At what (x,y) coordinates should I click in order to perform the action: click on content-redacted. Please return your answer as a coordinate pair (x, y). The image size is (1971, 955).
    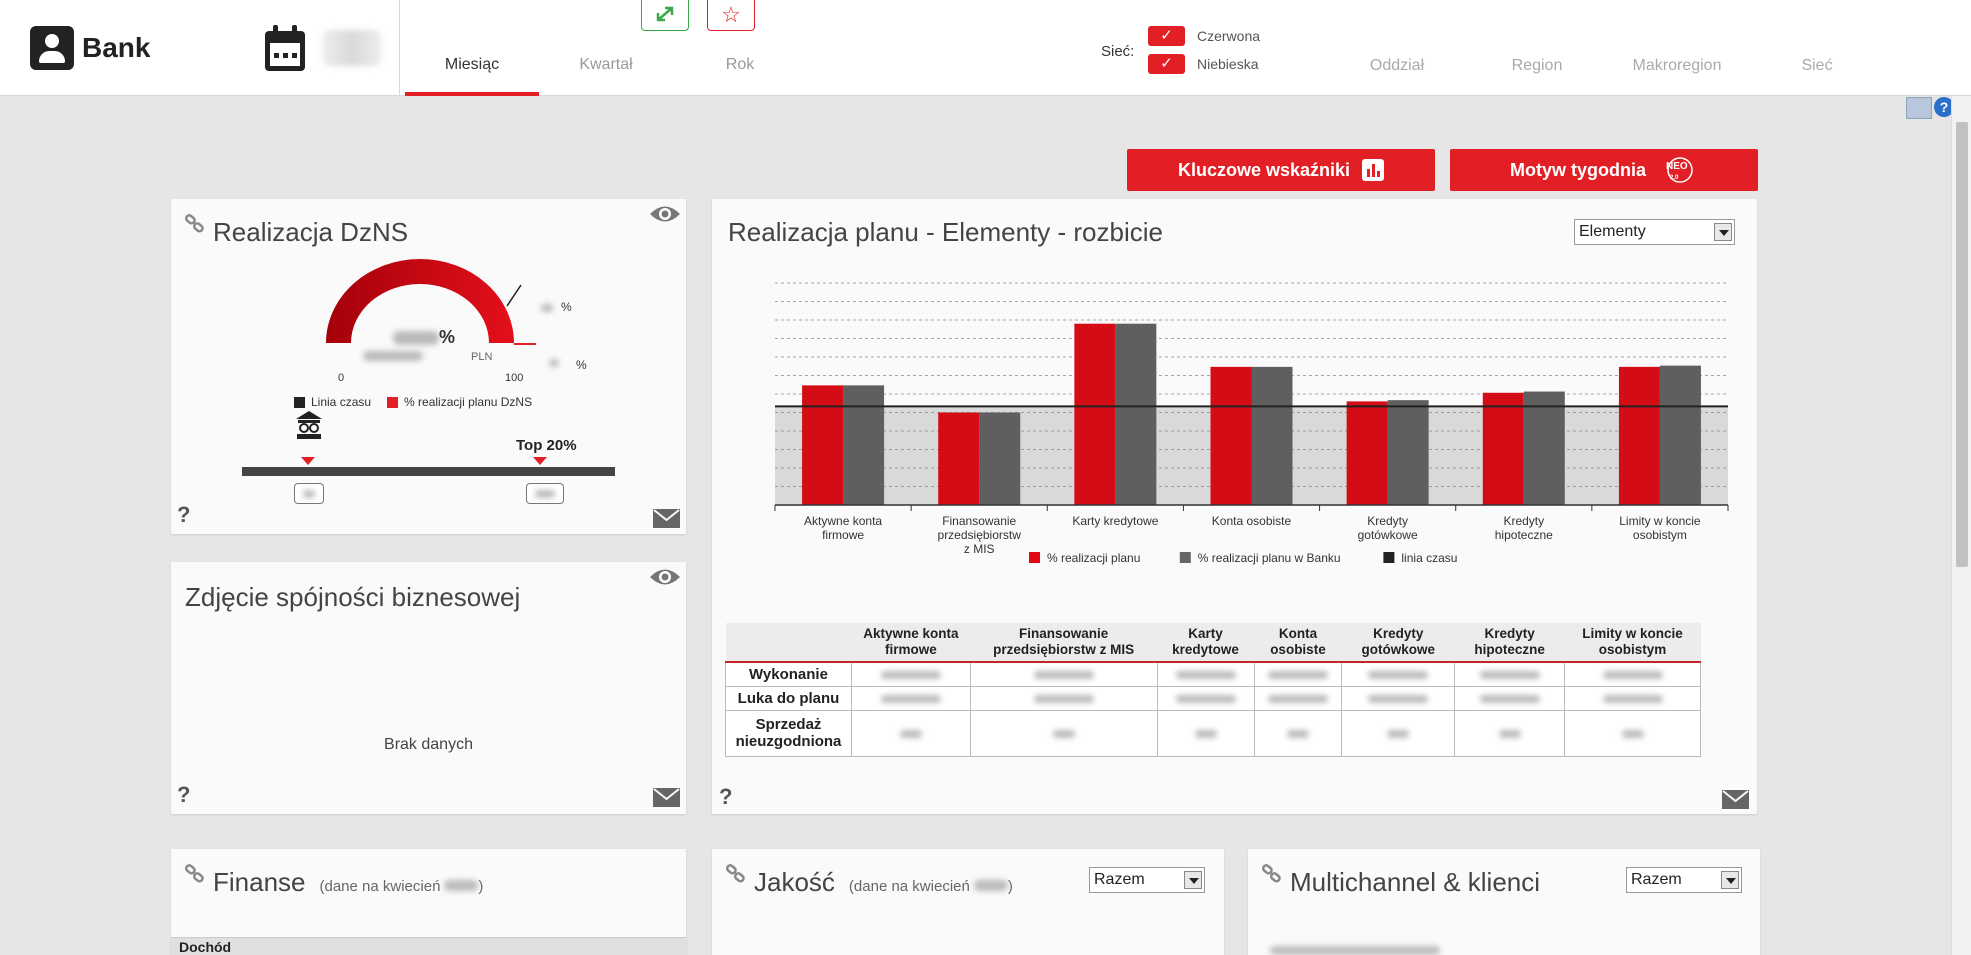
    Looking at the image, I should click on (1355, 950).